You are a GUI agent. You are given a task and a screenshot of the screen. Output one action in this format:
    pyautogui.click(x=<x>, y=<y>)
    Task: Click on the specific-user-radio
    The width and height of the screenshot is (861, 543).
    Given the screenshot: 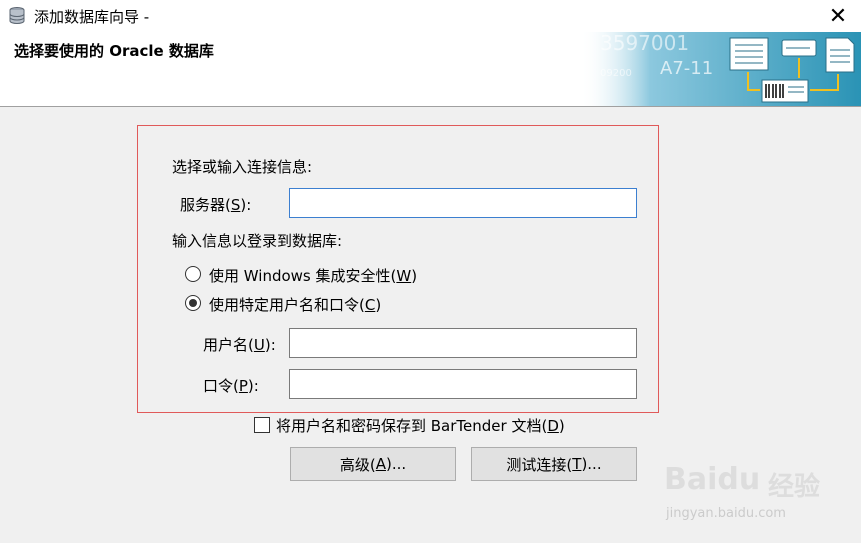 What is the action you would take?
    pyautogui.click(x=193, y=303)
    